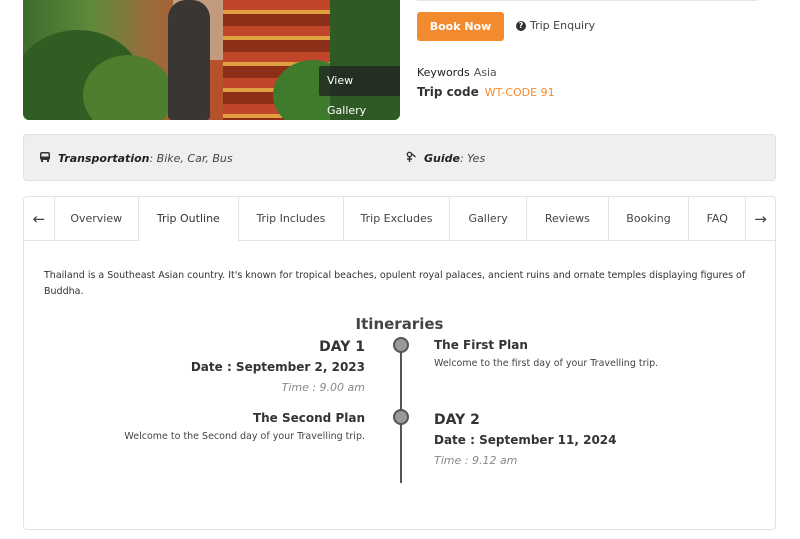  I want to click on day-1-plan-title: The First Plan, so click(481, 345).